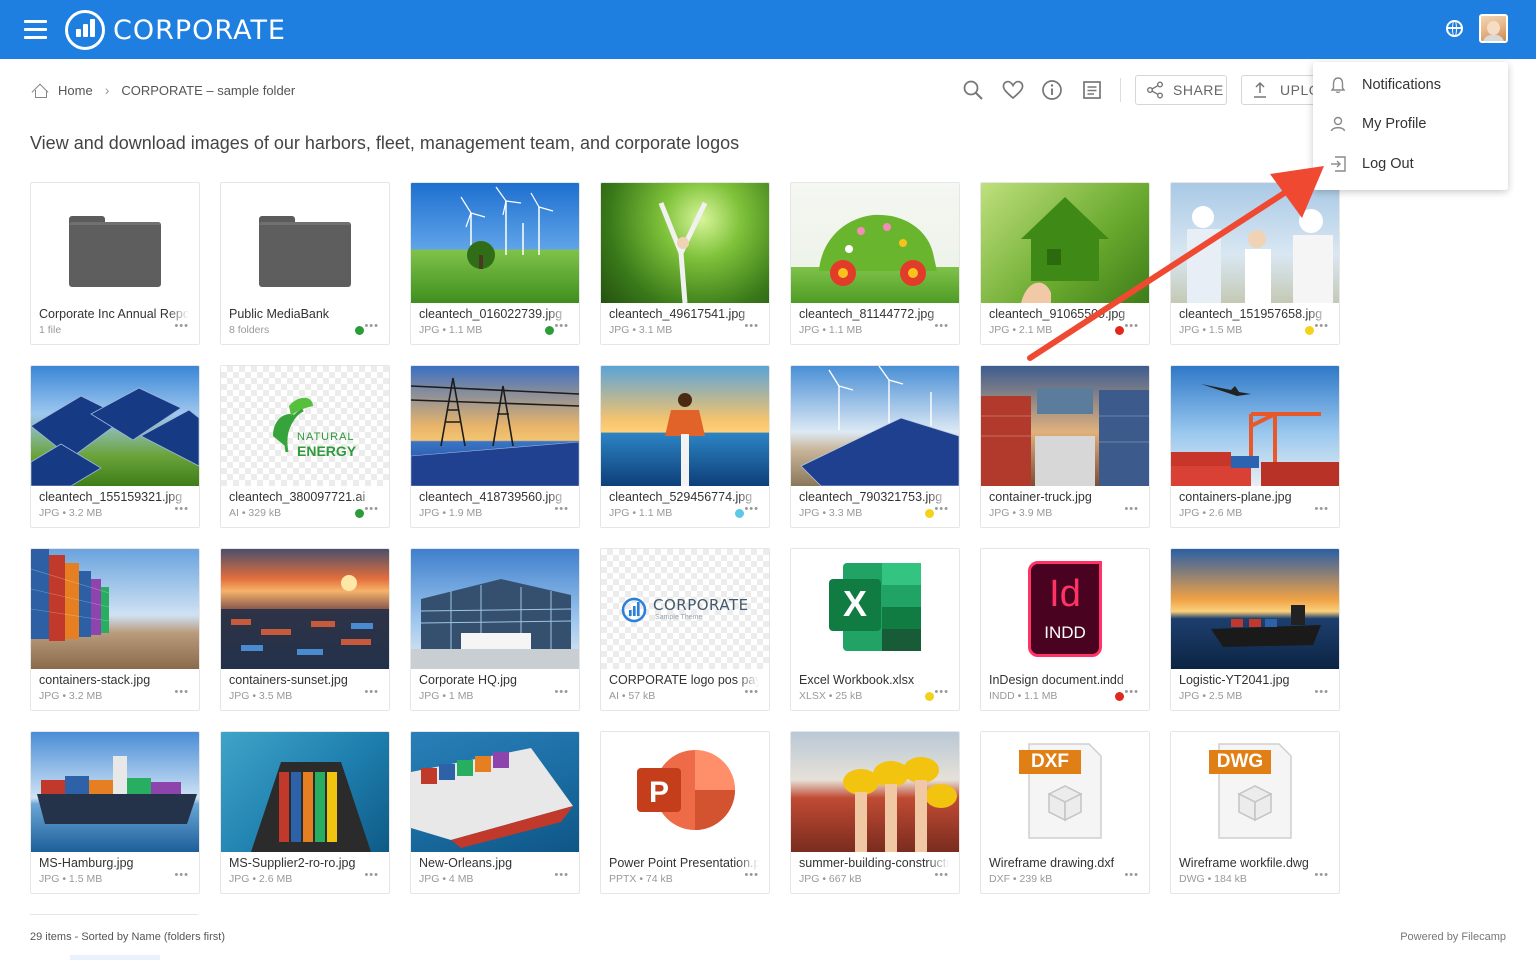  Describe the element at coordinates (114, 863) in the screenshot. I see `item-name: MS-Hamburg.jpg` at that location.